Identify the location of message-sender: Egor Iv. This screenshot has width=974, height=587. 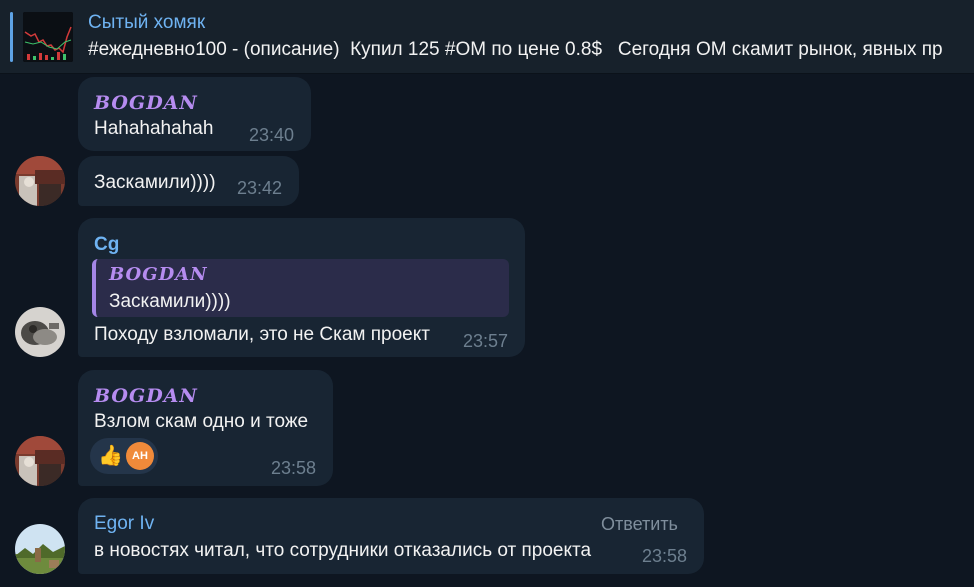
(124, 524).